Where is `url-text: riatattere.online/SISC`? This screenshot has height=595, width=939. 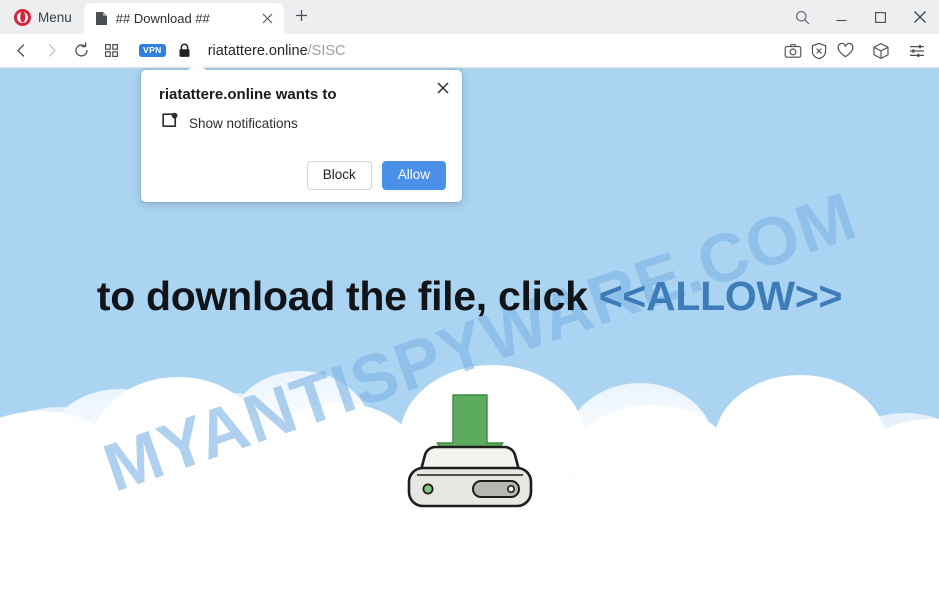 url-text: riatattere.online/SISC is located at coordinates (277, 51).